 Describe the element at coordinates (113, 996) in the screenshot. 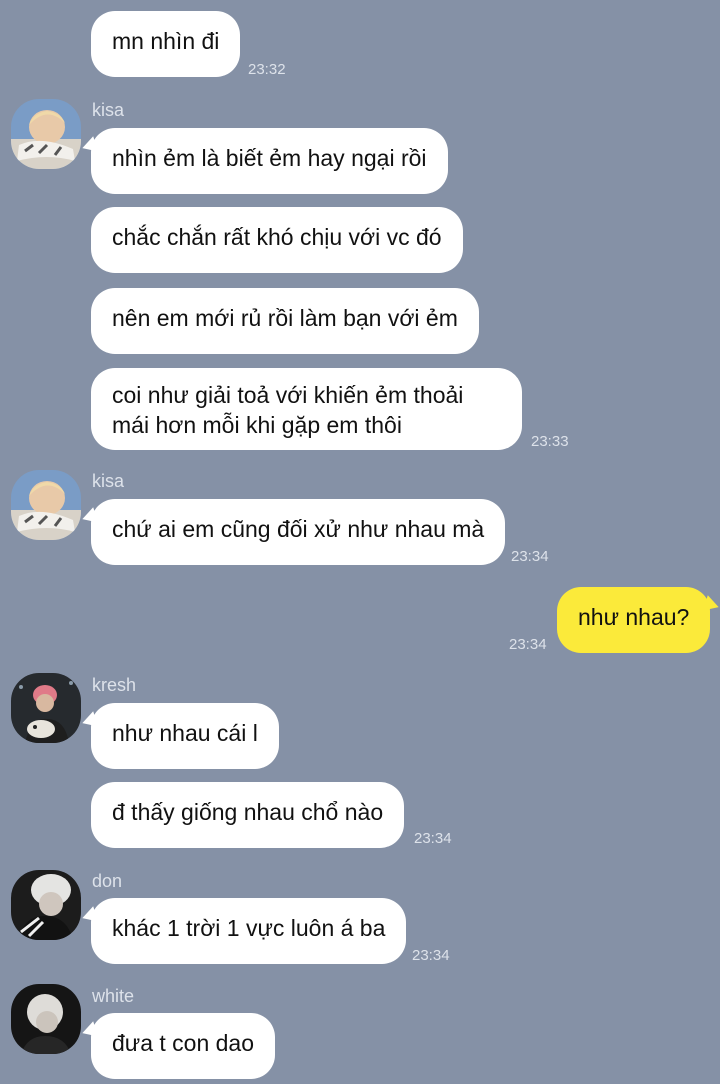

I see `sender-name: white` at that location.